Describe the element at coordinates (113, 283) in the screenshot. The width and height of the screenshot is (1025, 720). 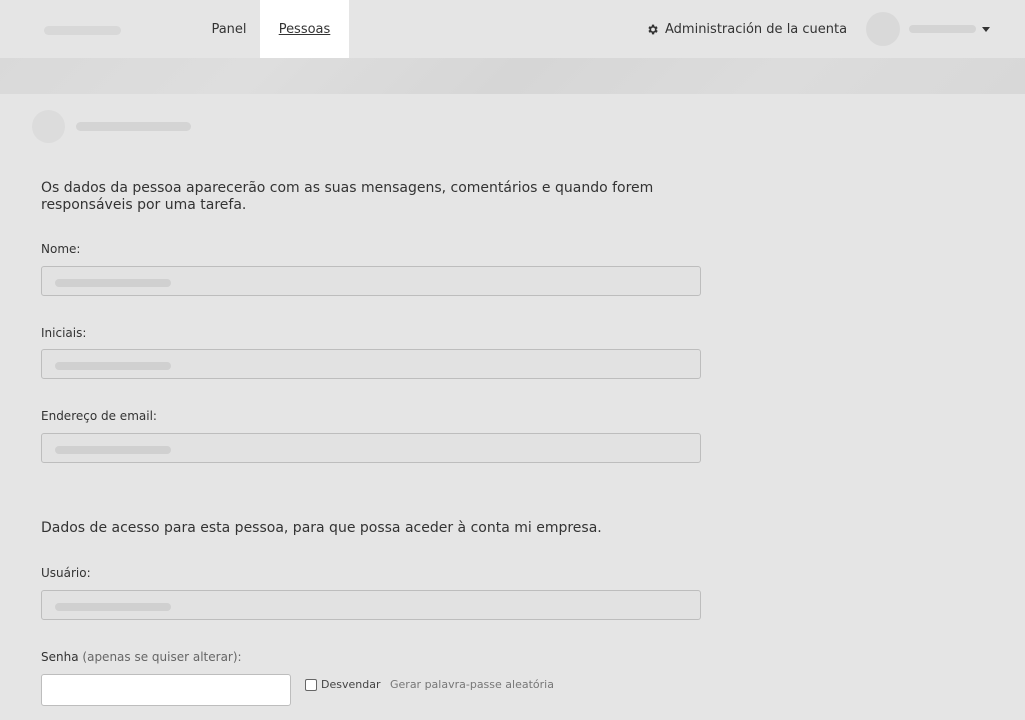
I see `name-value` at that location.